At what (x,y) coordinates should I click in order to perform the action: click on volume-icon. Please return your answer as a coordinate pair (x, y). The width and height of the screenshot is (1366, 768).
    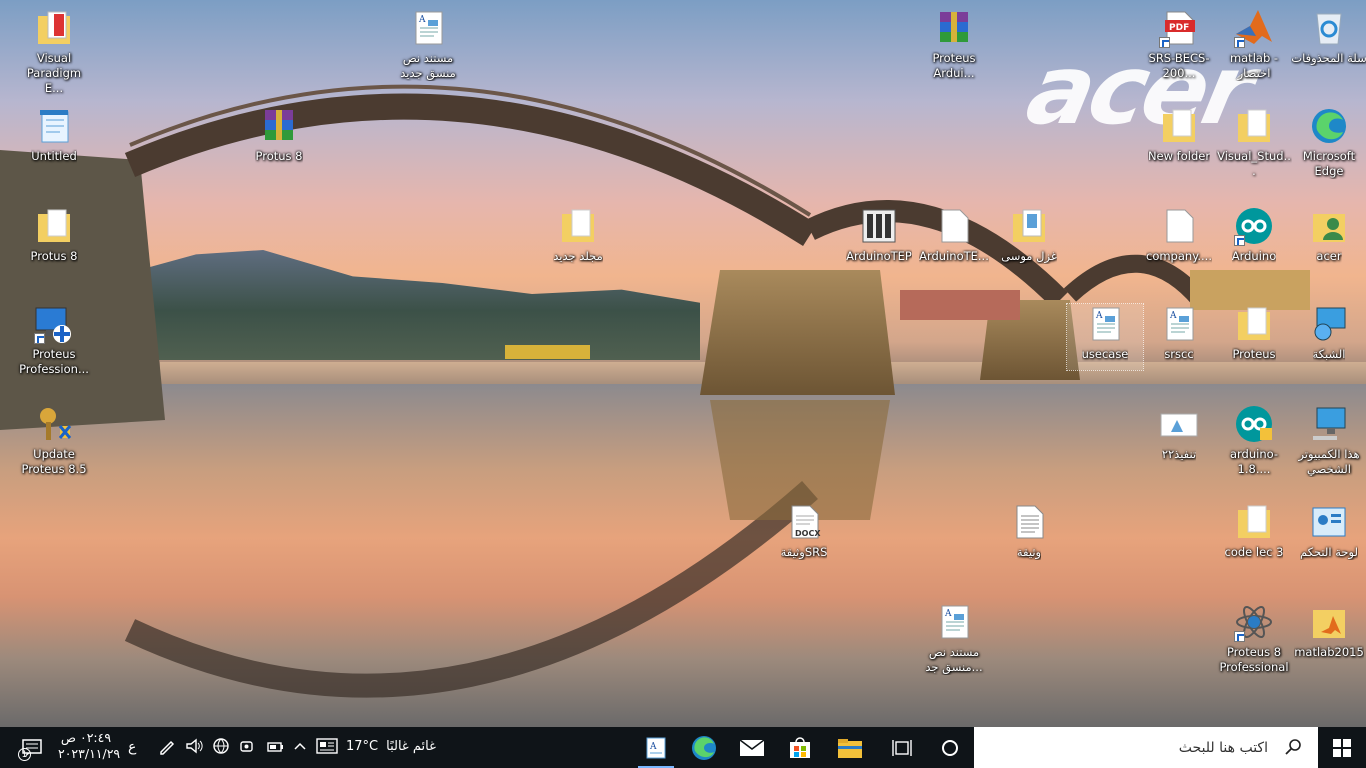
    Looking at the image, I should click on (194, 746).